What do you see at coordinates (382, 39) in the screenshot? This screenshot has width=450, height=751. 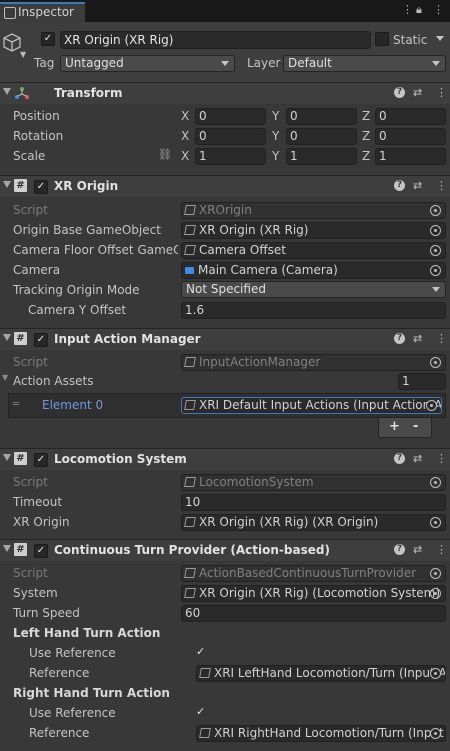 I see `static-checkbox` at bounding box center [382, 39].